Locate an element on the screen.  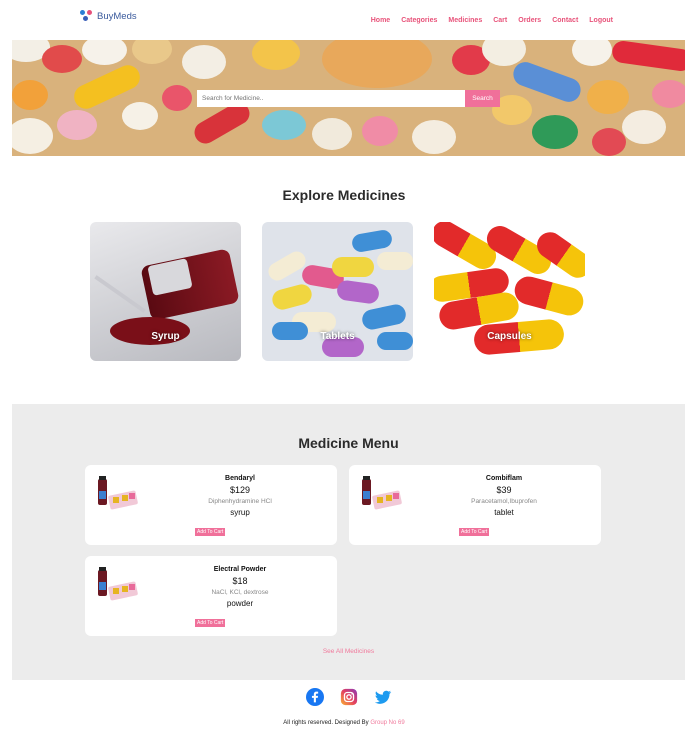
medicine-name: Combiflam is located at coordinates (504, 478).